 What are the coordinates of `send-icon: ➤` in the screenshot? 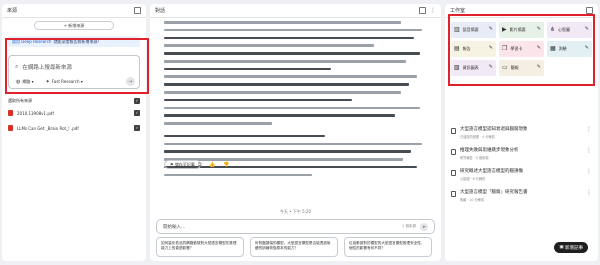 It's located at (424, 226).